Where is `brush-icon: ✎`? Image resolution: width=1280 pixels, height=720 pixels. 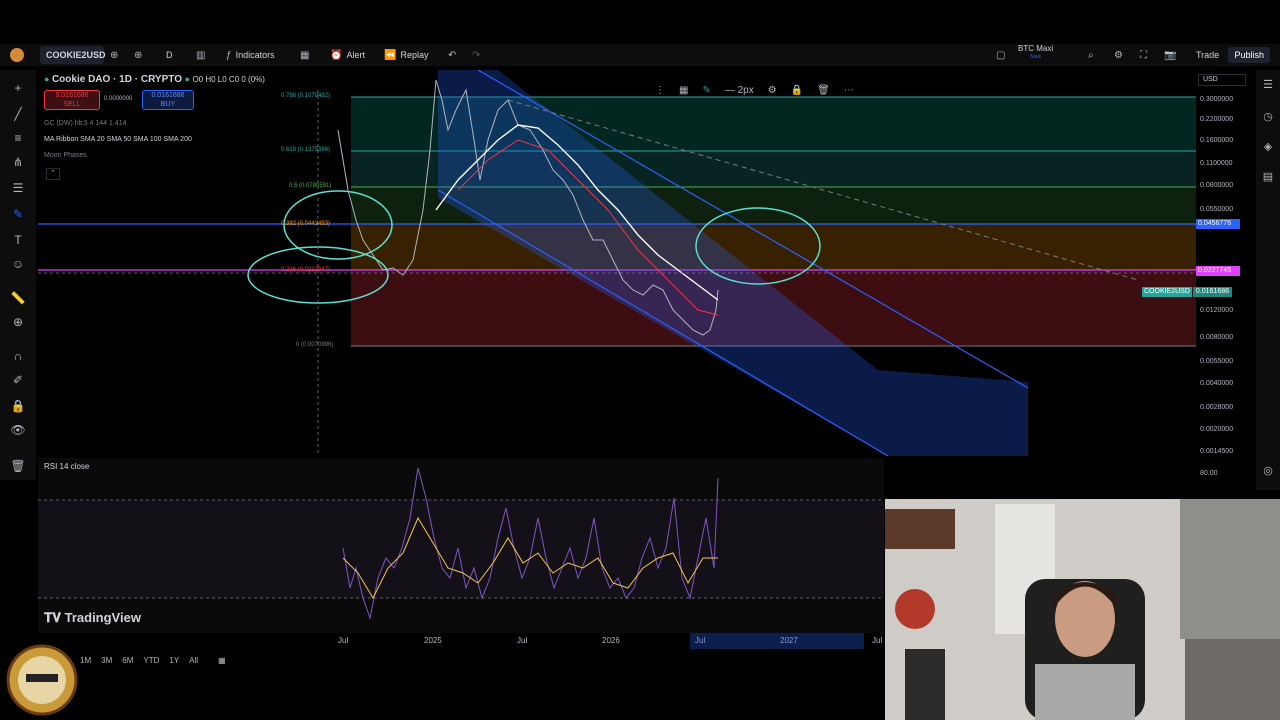
brush-icon: ✎ is located at coordinates (18, 214).